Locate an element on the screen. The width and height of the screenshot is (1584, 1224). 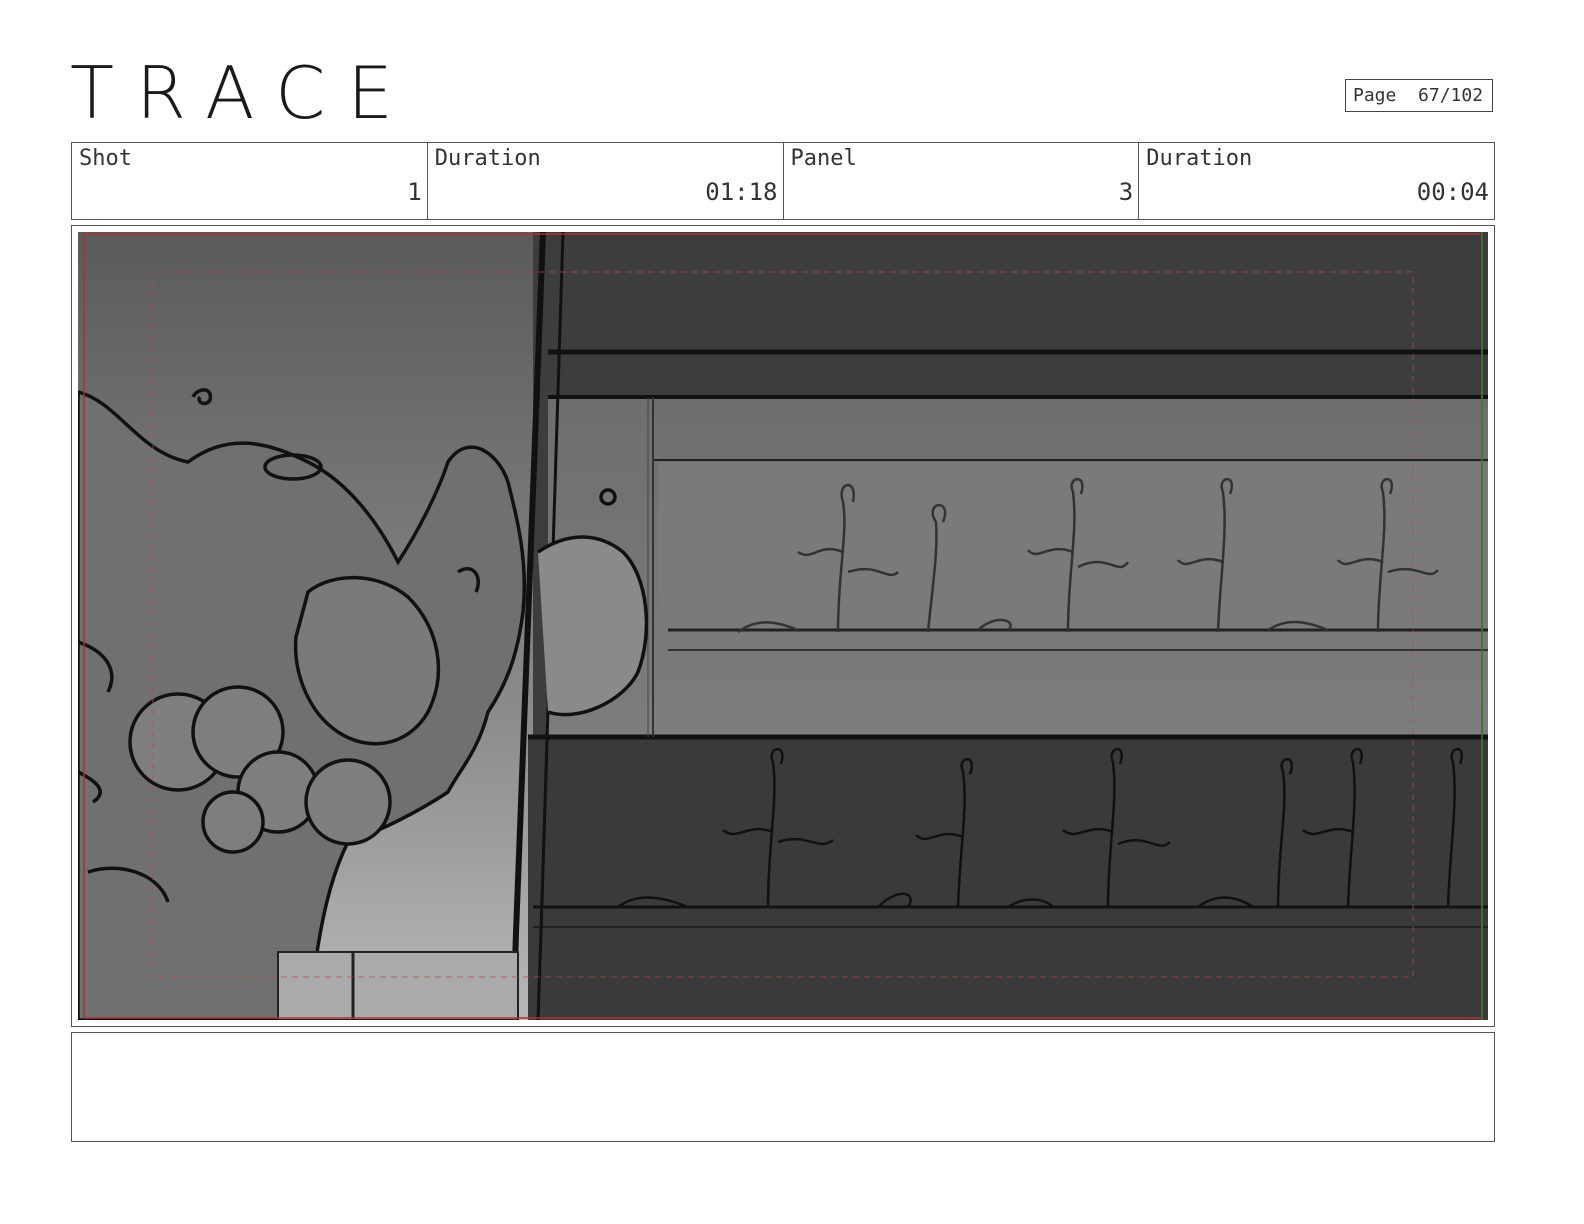
shot-duration-cell: Duration 01:18 is located at coordinates (606, 181).